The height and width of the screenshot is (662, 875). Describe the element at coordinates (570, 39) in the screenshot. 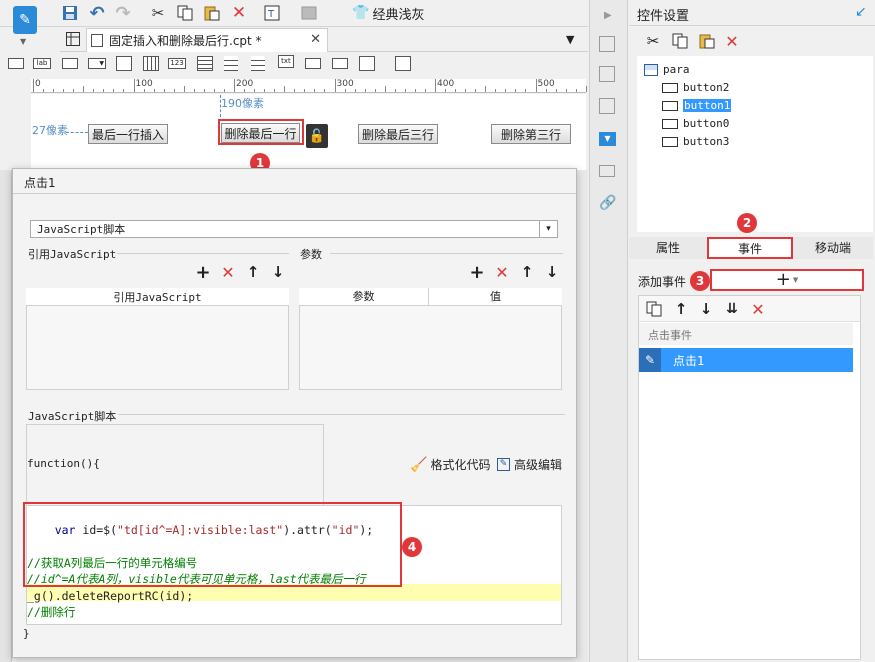

I see `tab-menu-icon: ▼` at that location.